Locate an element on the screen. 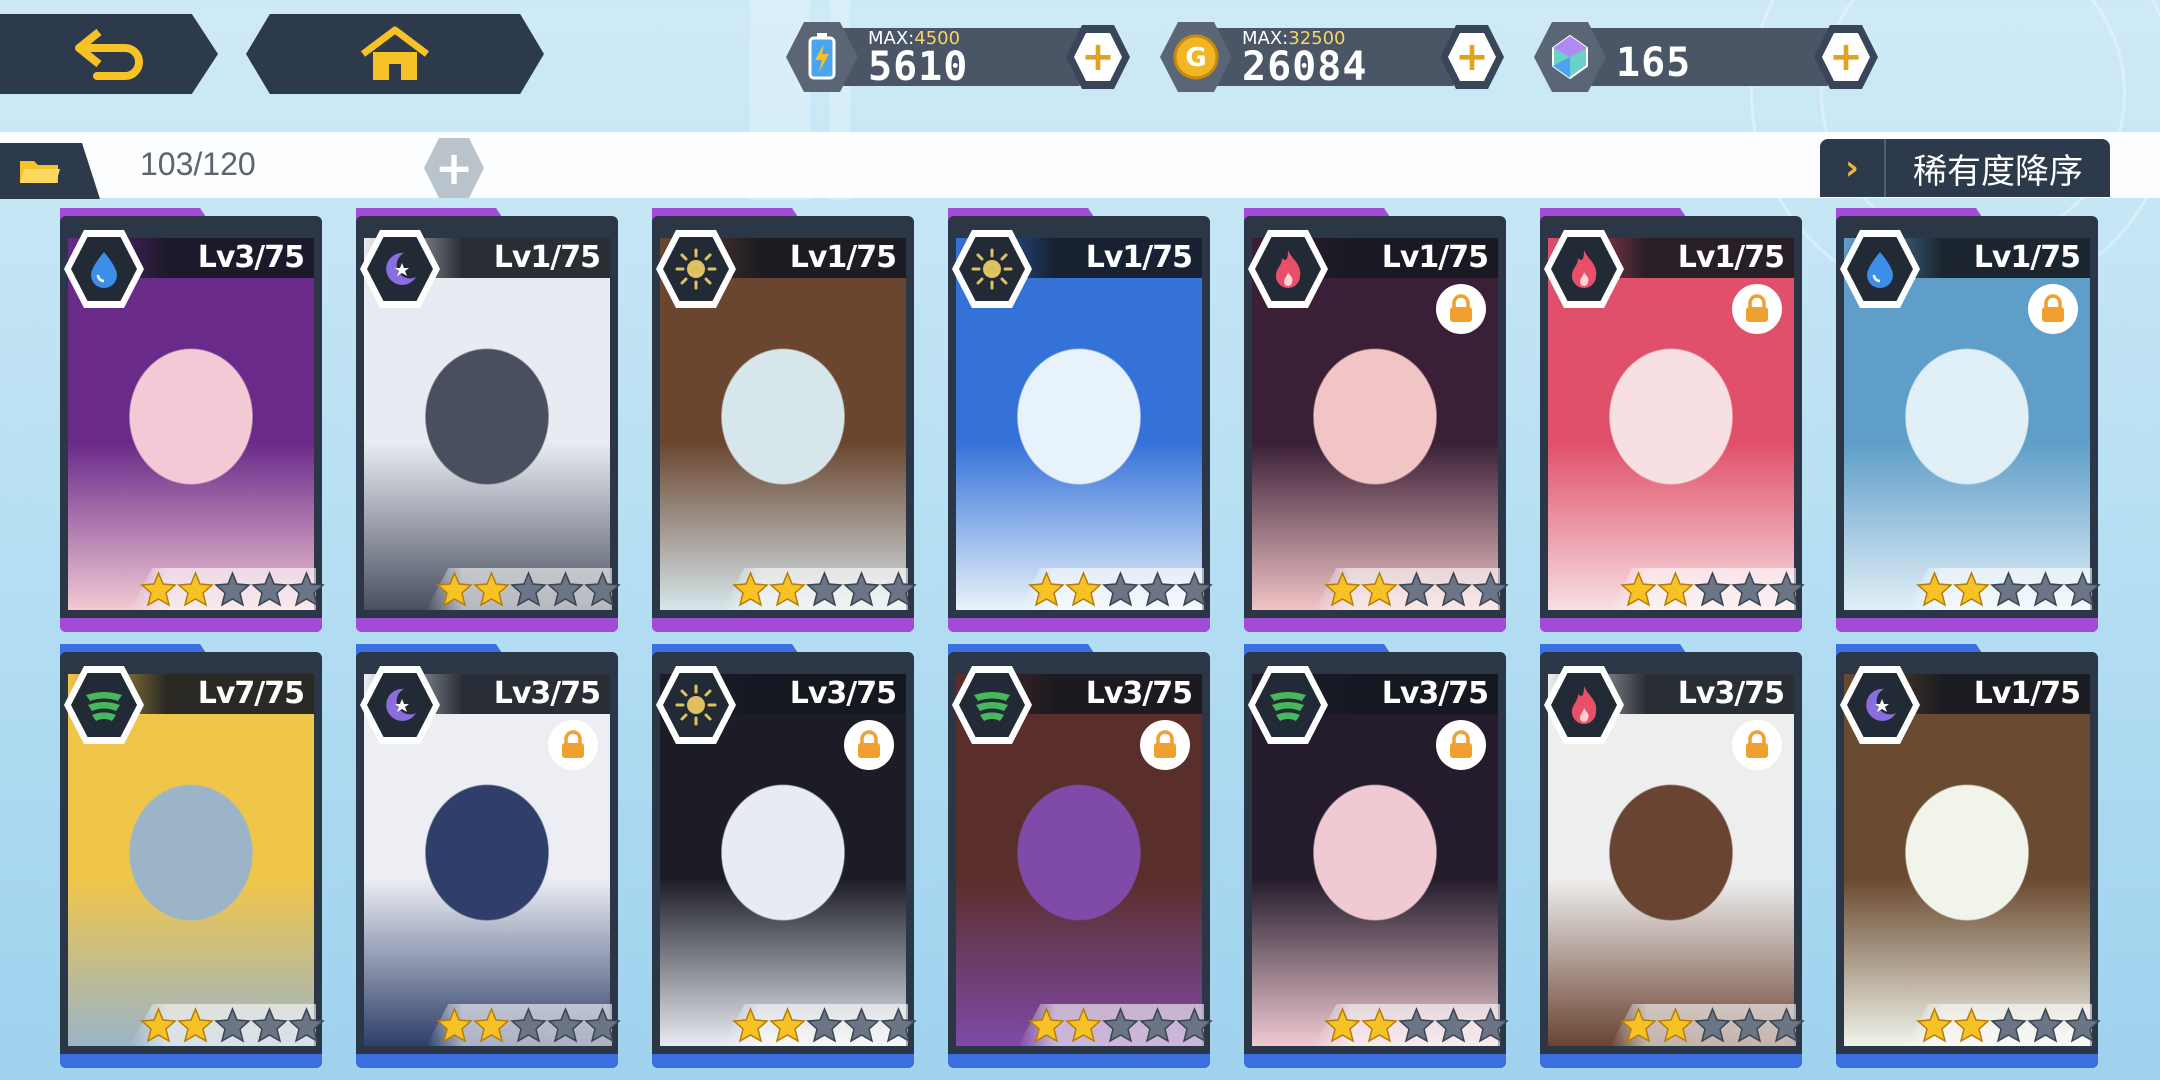 The width and height of the screenshot is (2160, 1080). roster-count: 103/120 is located at coordinates (198, 164).